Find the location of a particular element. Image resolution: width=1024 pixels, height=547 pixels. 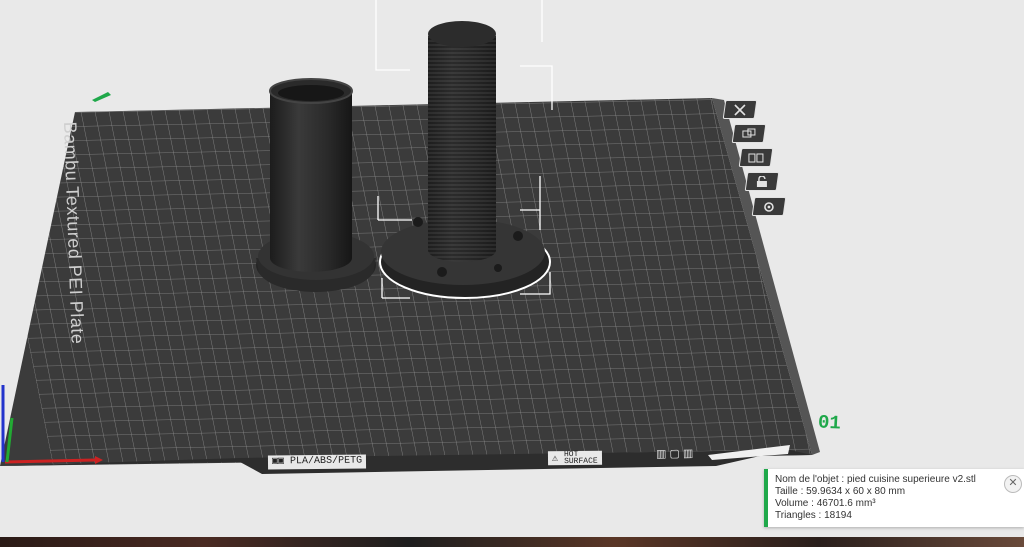

plate-bottom-icons: ▥ ▢ ▥ is located at coordinates (675, 454).